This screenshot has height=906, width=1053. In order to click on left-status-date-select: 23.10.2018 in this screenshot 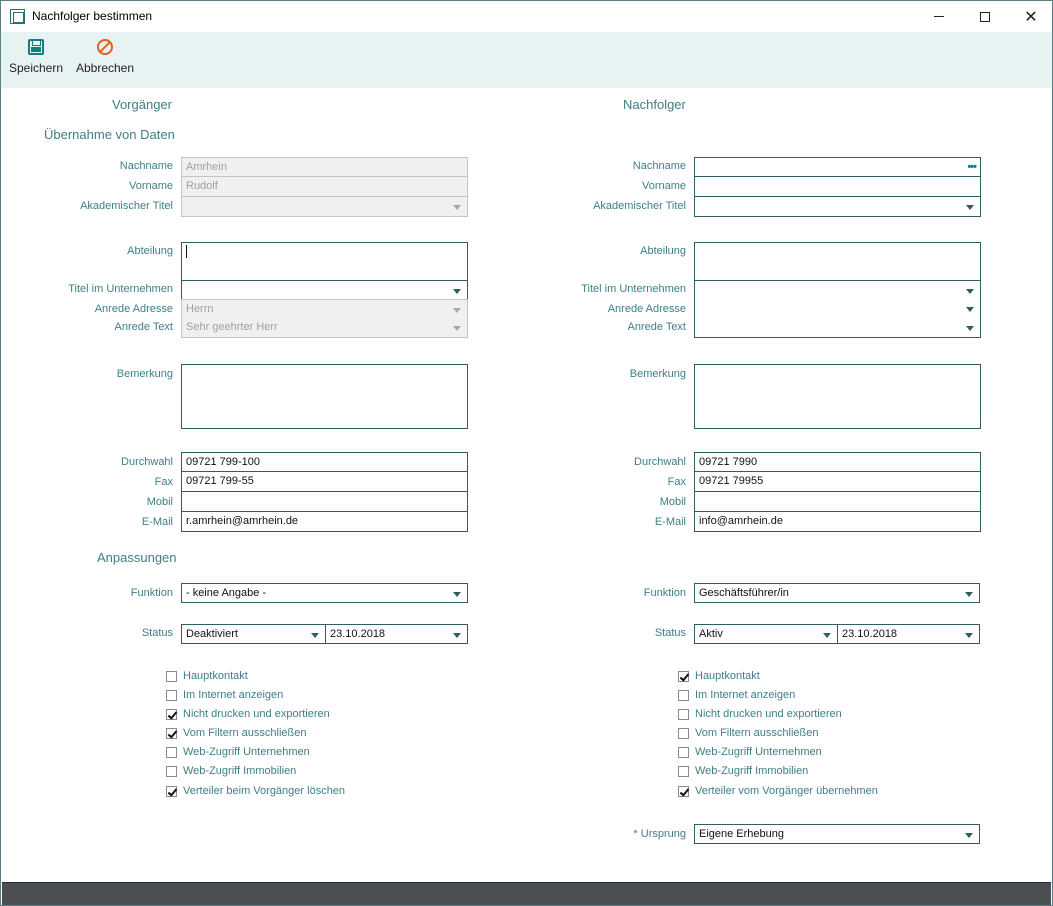, I will do `click(396, 634)`.